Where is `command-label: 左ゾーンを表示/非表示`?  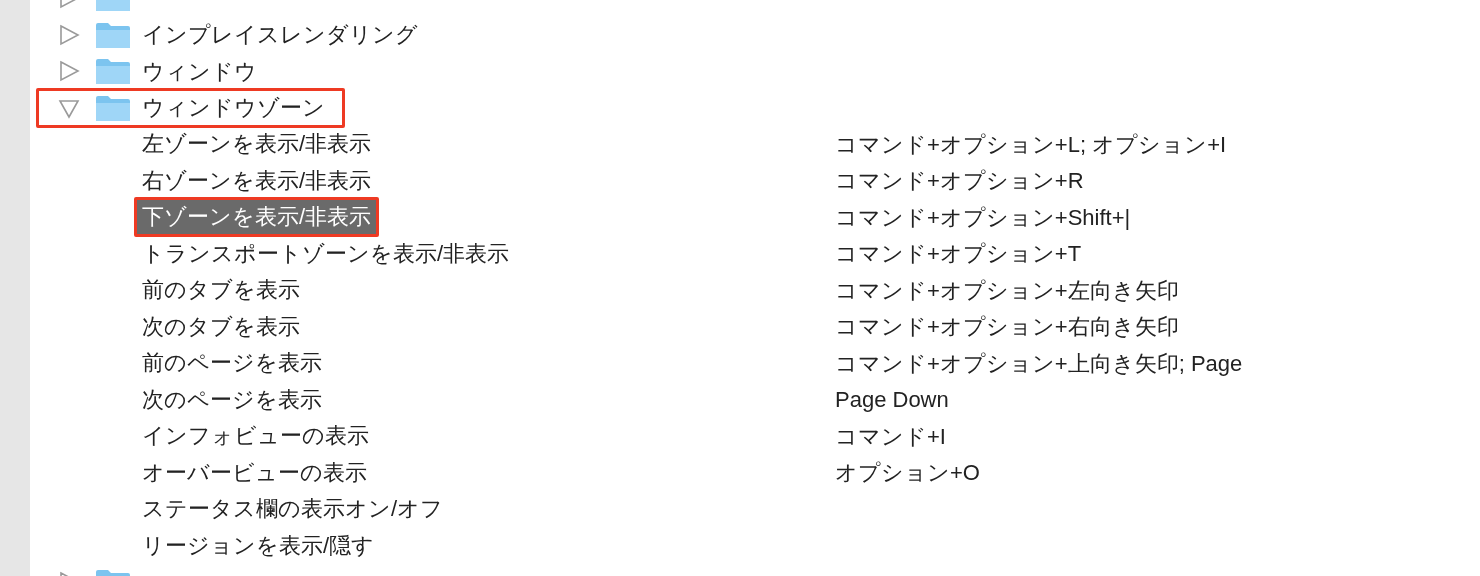
command-label: 左ゾーンを表示/非表示 is located at coordinates (257, 144).